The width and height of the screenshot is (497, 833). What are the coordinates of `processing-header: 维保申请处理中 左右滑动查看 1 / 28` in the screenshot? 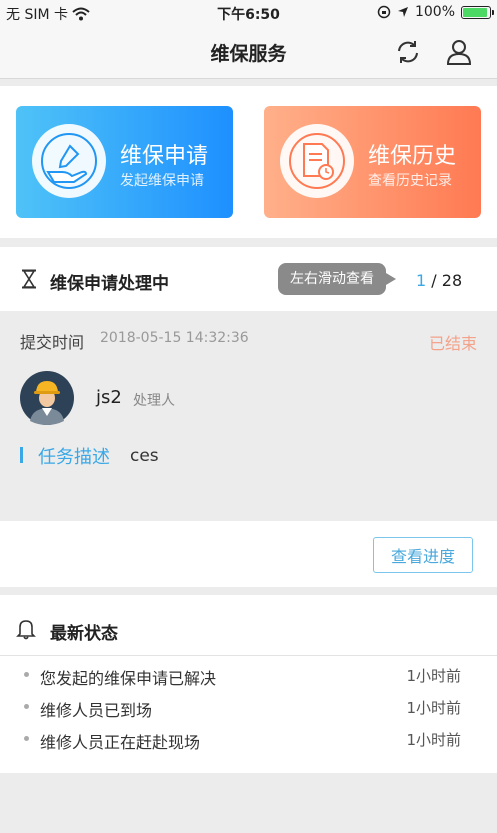 It's located at (248, 279).